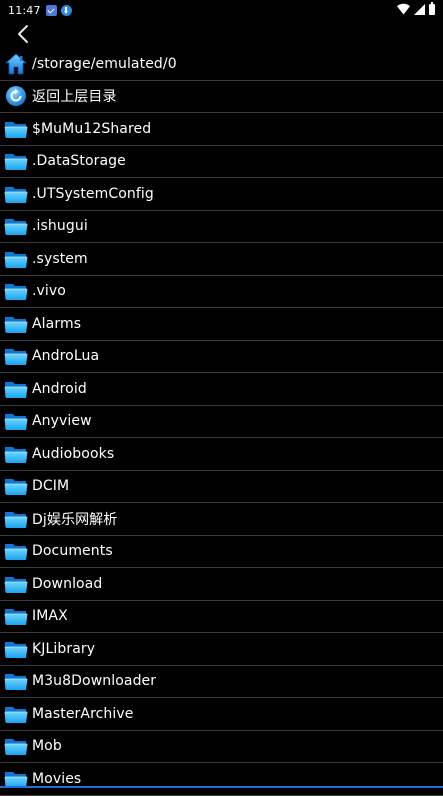 The height and width of the screenshot is (796, 443). What do you see at coordinates (221, 552) in the screenshot?
I see `folder-row: Documents` at bounding box center [221, 552].